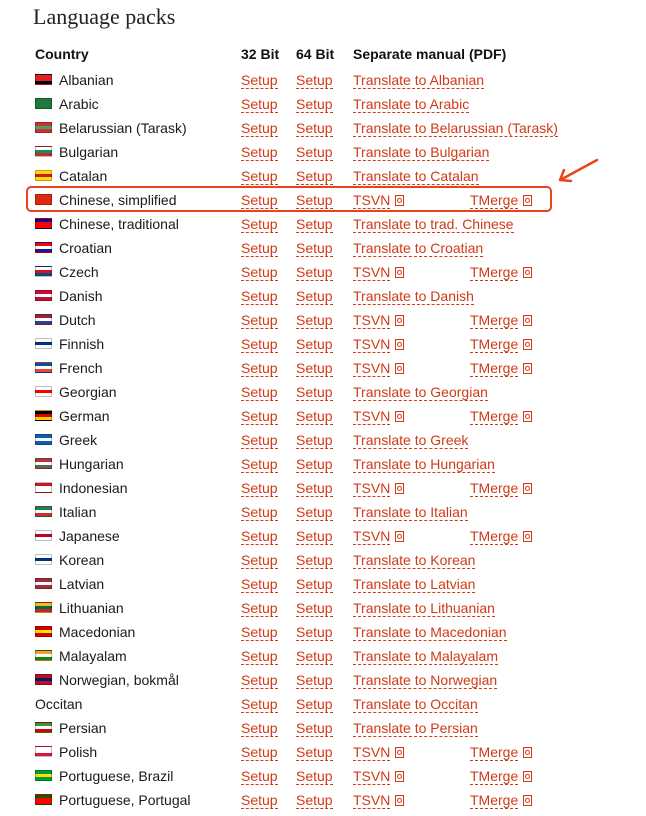 Image resolution: width=646 pixels, height=816 pixels. Describe the element at coordinates (419, 80) in the screenshot. I see `translate-link: Translate to Albanian` at that location.